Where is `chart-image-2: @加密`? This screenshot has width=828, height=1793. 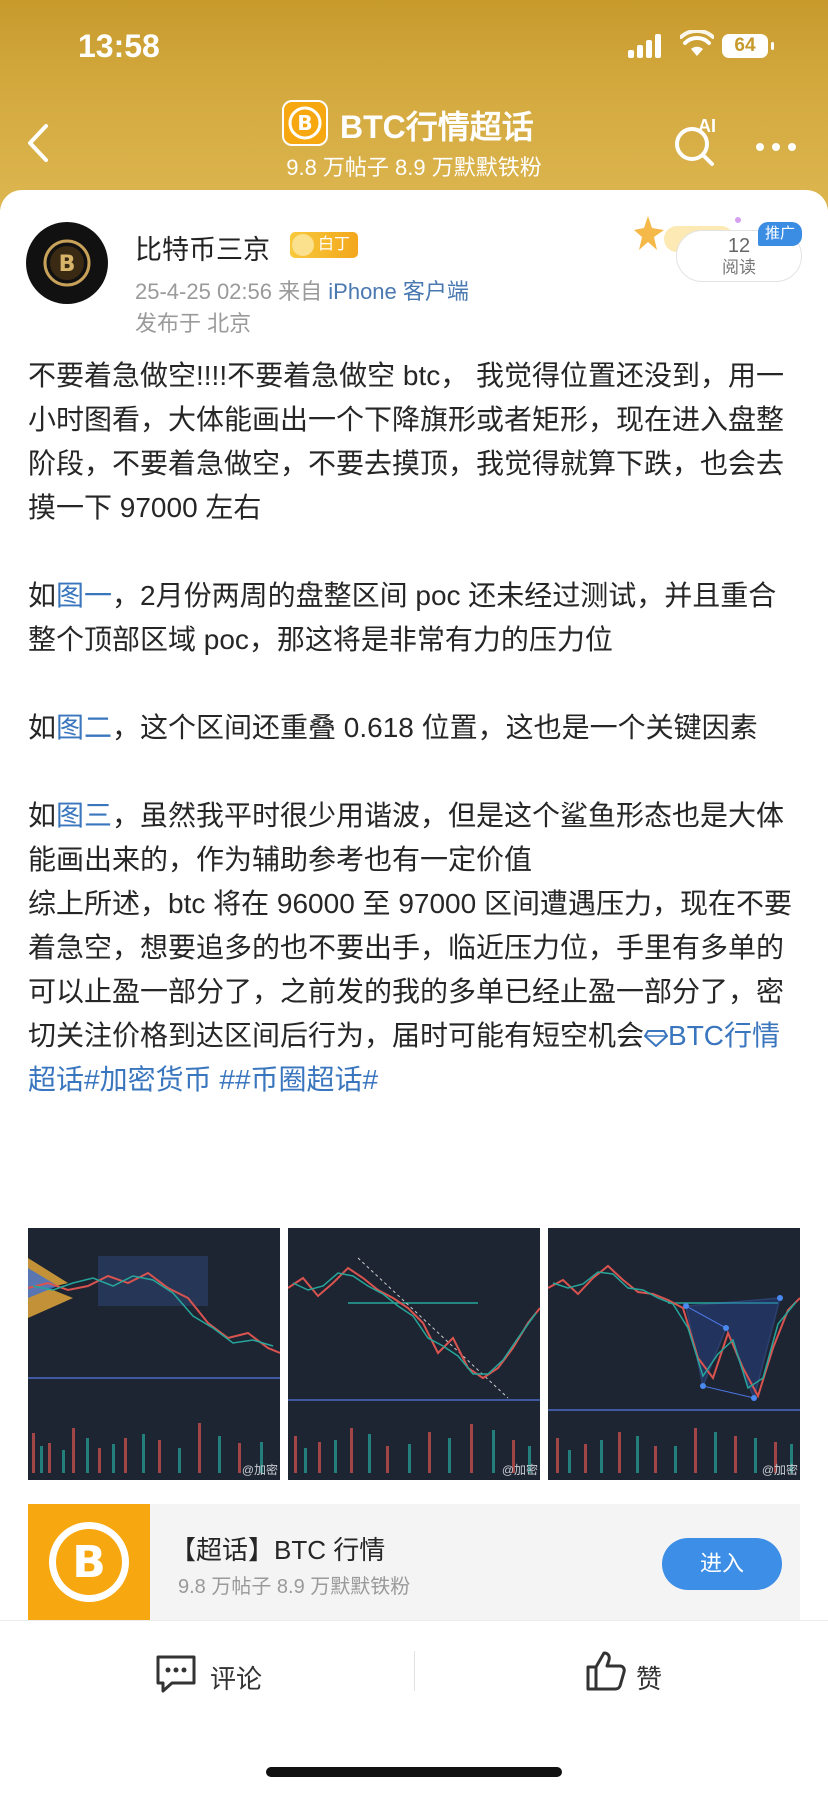
chart-image-2: @加密 is located at coordinates (414, 1354).